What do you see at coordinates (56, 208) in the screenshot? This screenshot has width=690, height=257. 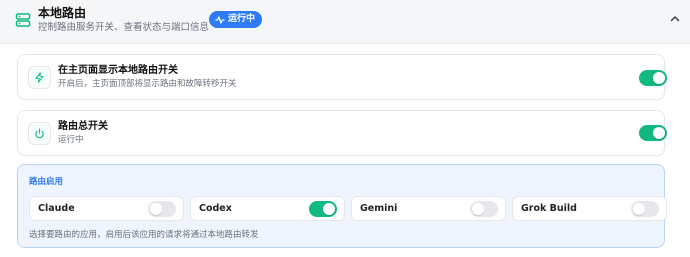 I see `app-label: Claude` at bounding box center [56, 208].